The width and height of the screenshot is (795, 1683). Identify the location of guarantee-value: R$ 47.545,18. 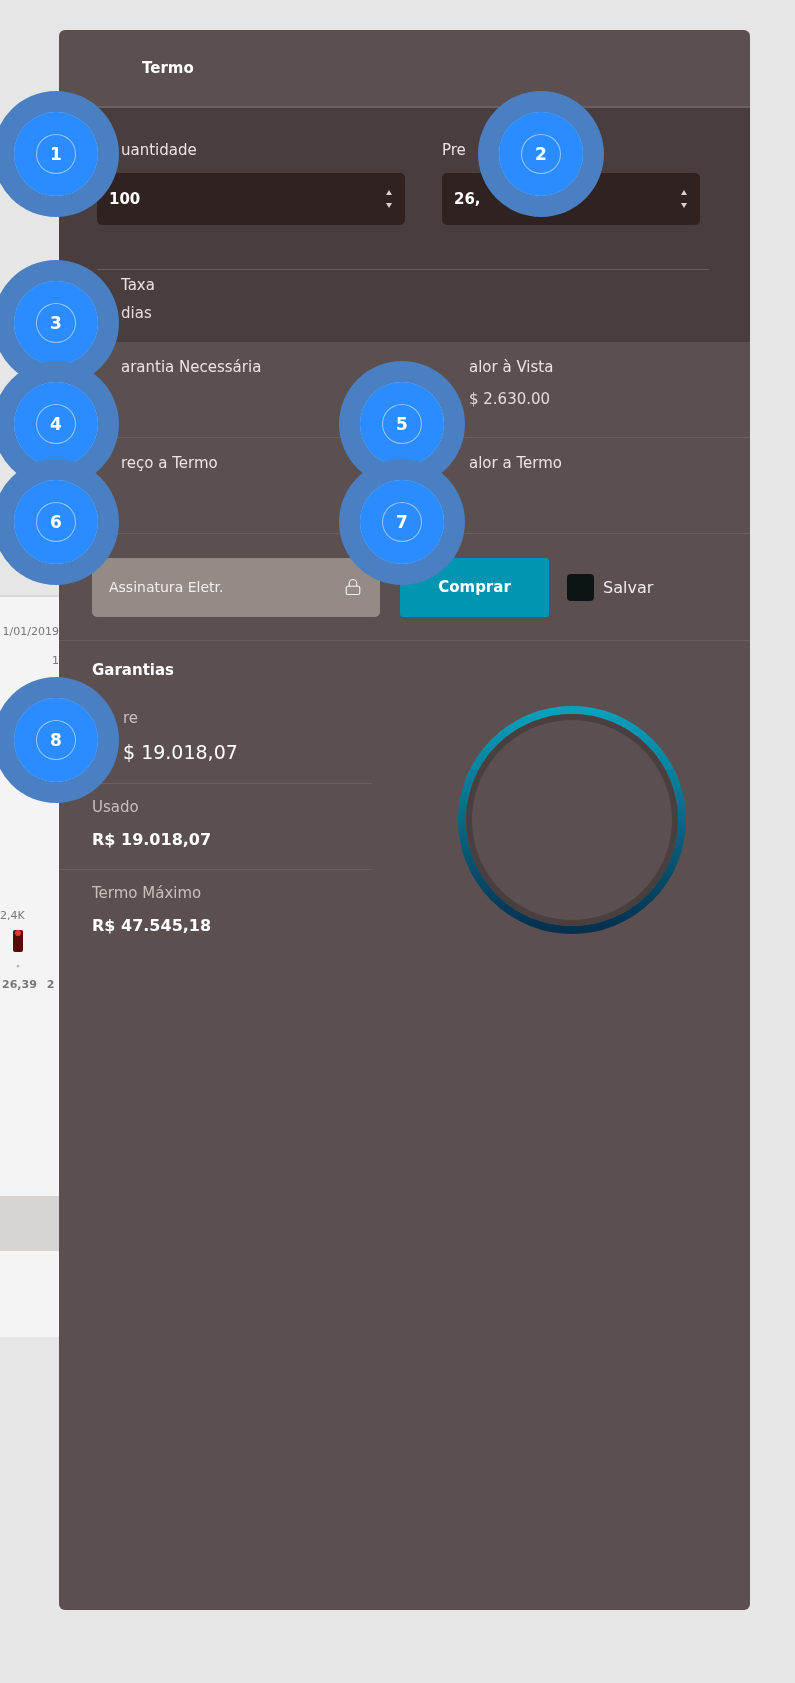
(152, 925).